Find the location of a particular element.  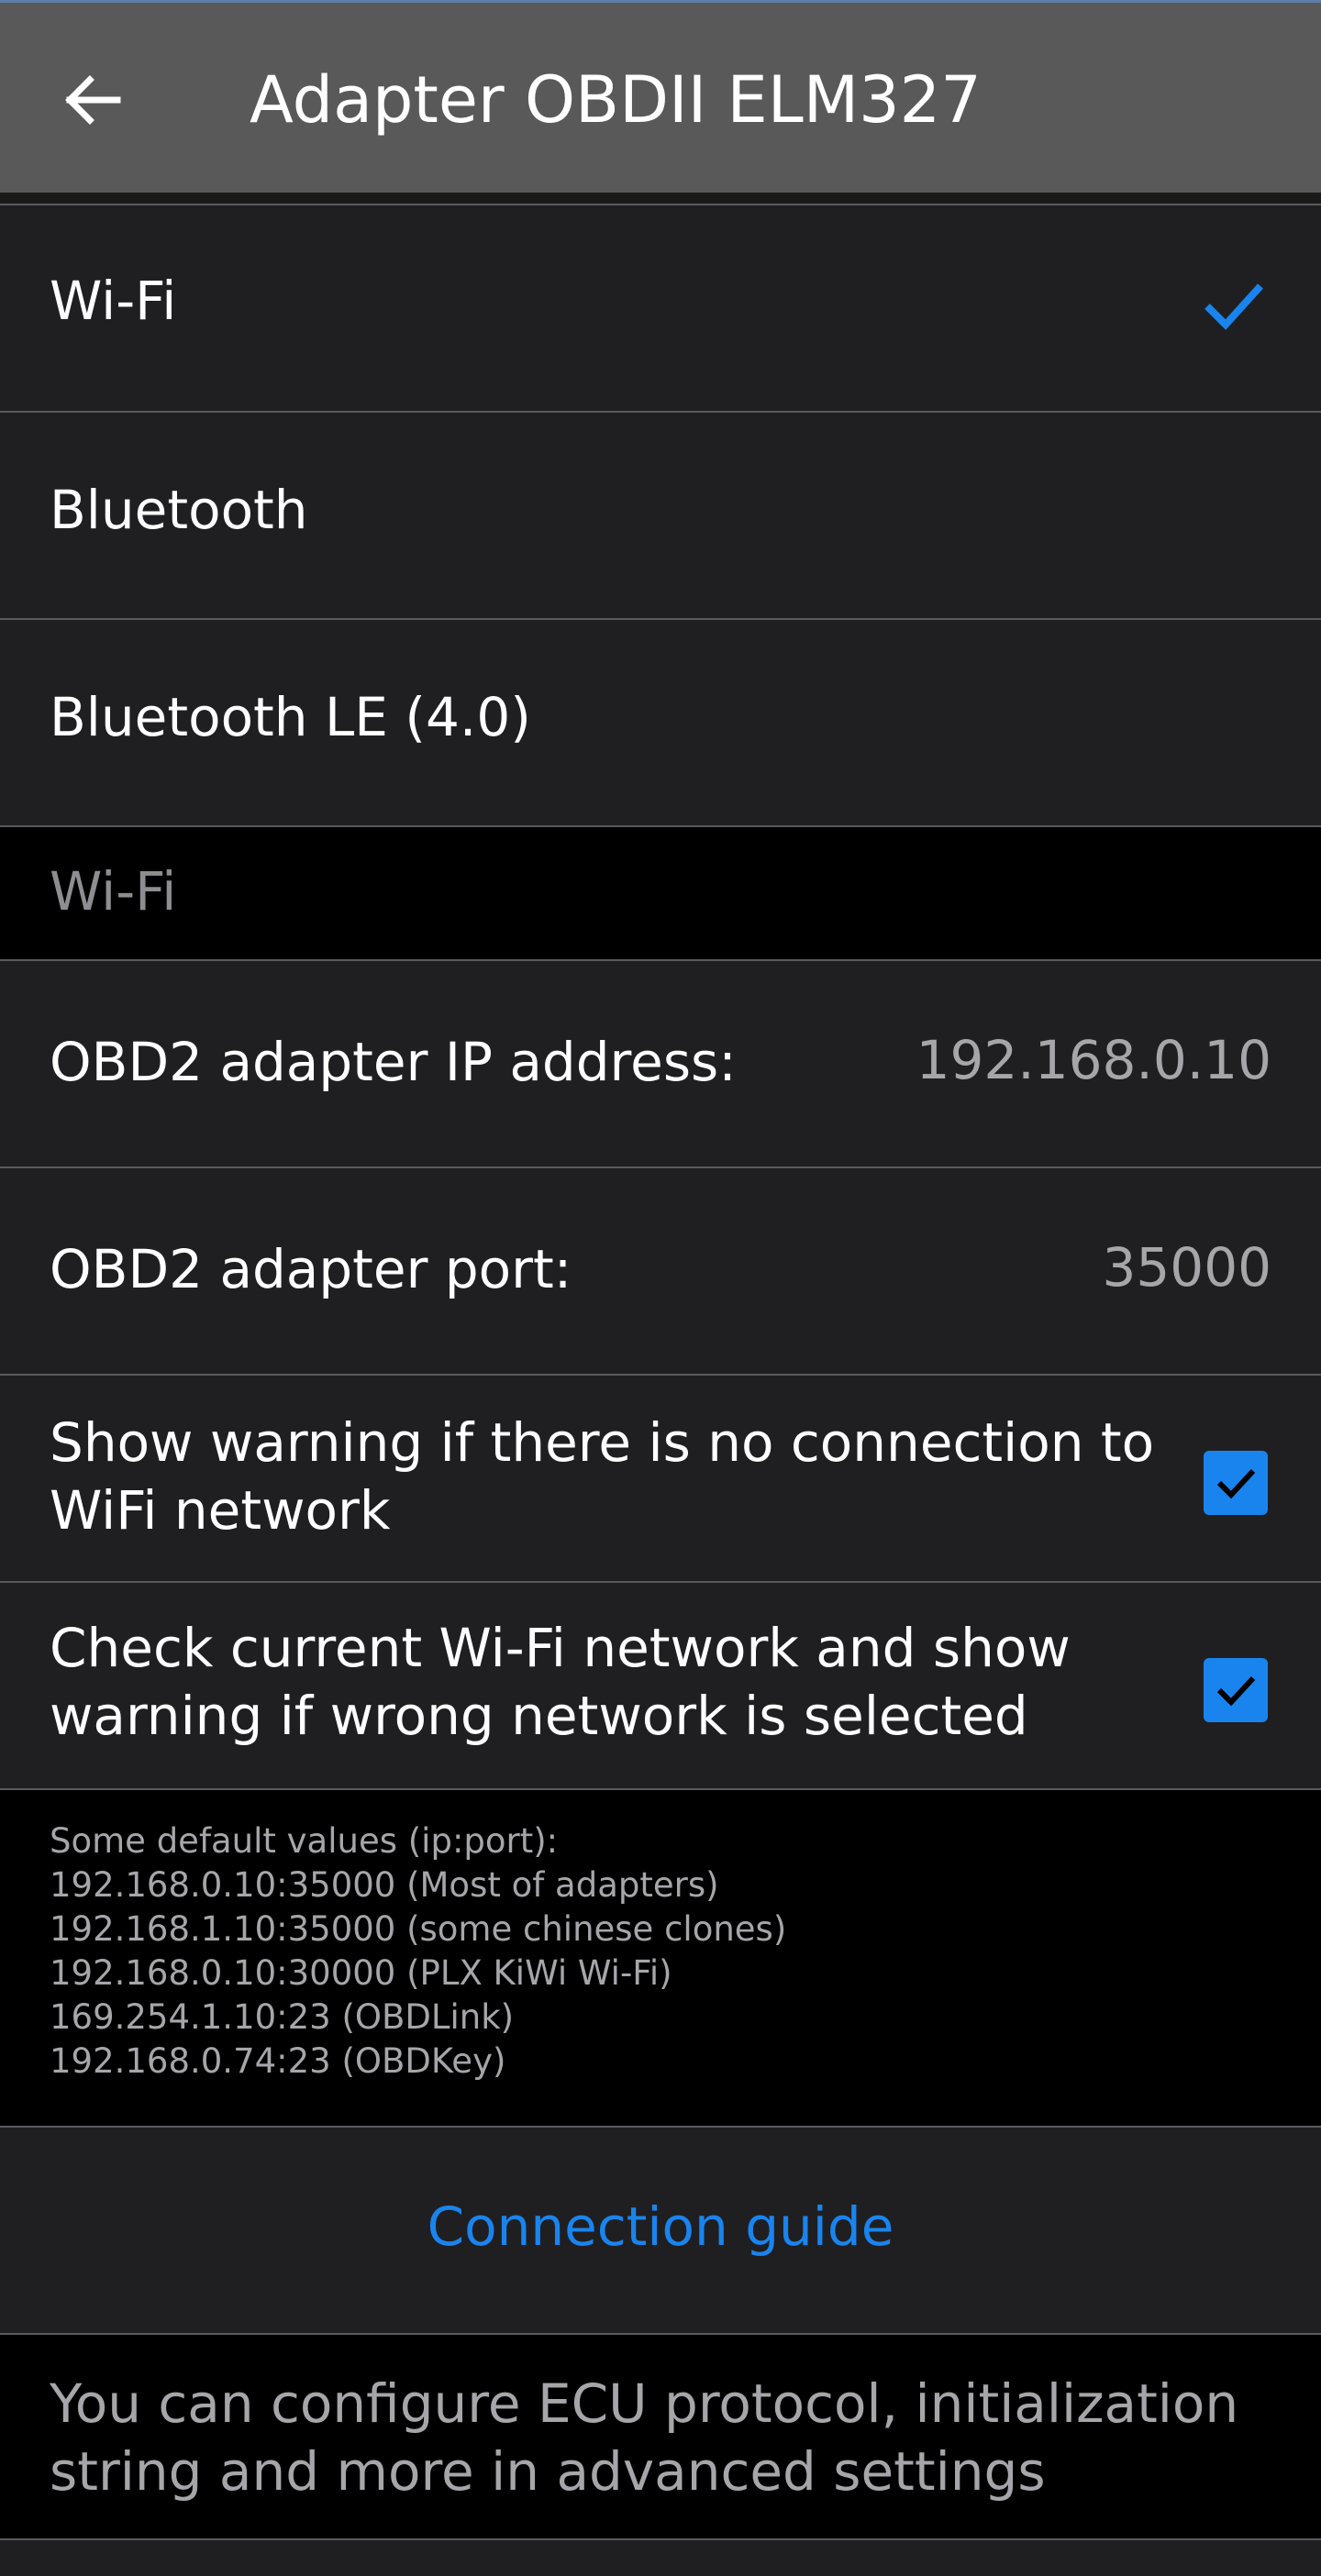

option-bluetooth: Bluetooth is located at coordinates (660, 515).